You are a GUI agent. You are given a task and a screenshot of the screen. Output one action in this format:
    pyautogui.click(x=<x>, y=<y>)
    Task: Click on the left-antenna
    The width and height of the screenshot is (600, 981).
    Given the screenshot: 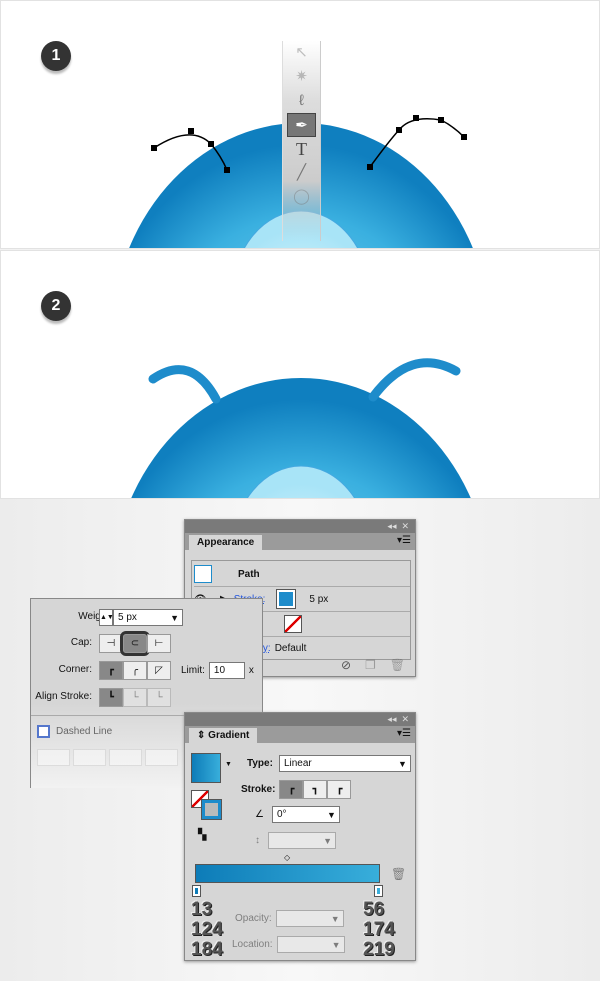 What is the action you would take?
    pyautogui.click(x=184, y=384)
    